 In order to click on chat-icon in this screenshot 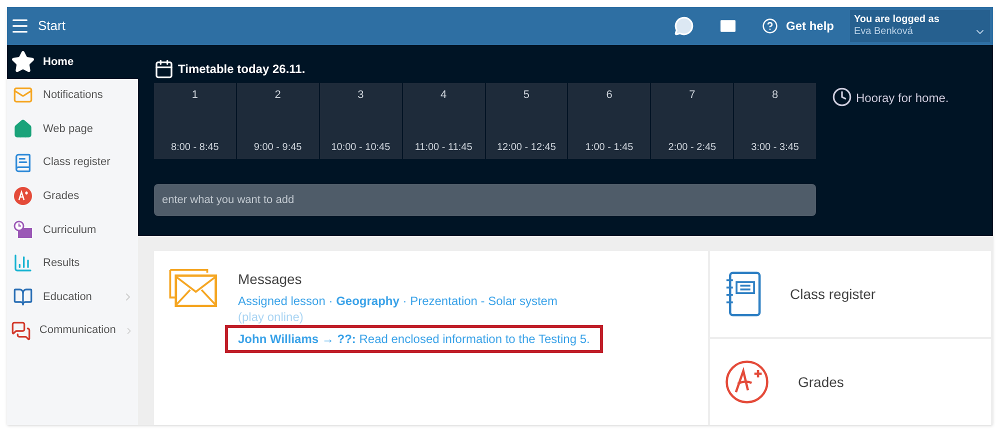, I will do `click(684, 26)`.